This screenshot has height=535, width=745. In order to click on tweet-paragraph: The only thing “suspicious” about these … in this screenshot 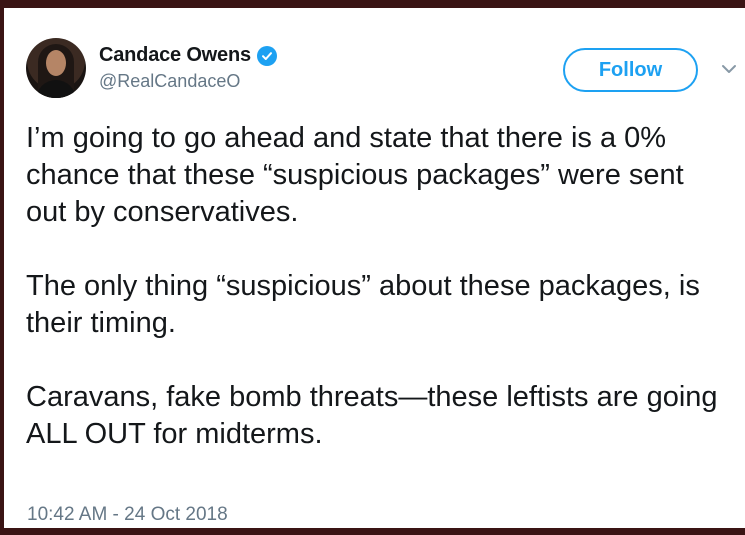, I will do `click(363, 304)`.